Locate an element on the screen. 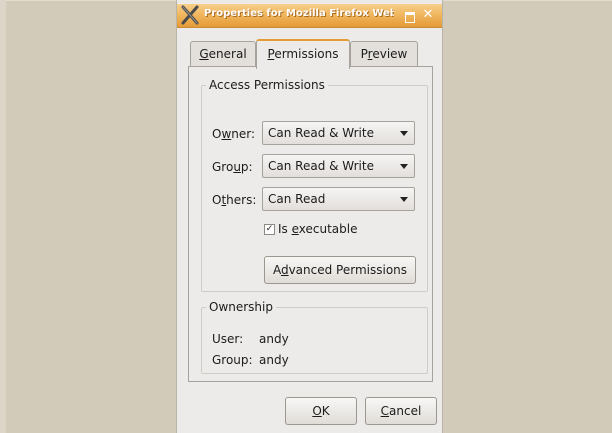  others-permission-value: Can Read is located at coordinates (297, 199).